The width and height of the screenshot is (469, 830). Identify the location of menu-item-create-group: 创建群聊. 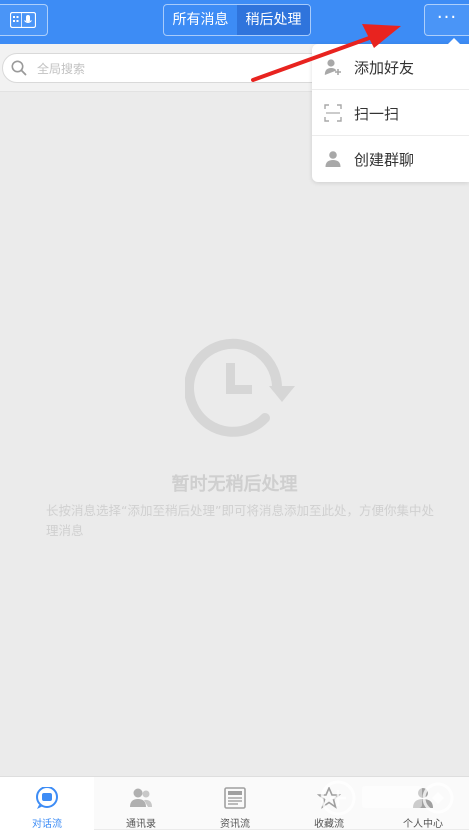
(390, 159).